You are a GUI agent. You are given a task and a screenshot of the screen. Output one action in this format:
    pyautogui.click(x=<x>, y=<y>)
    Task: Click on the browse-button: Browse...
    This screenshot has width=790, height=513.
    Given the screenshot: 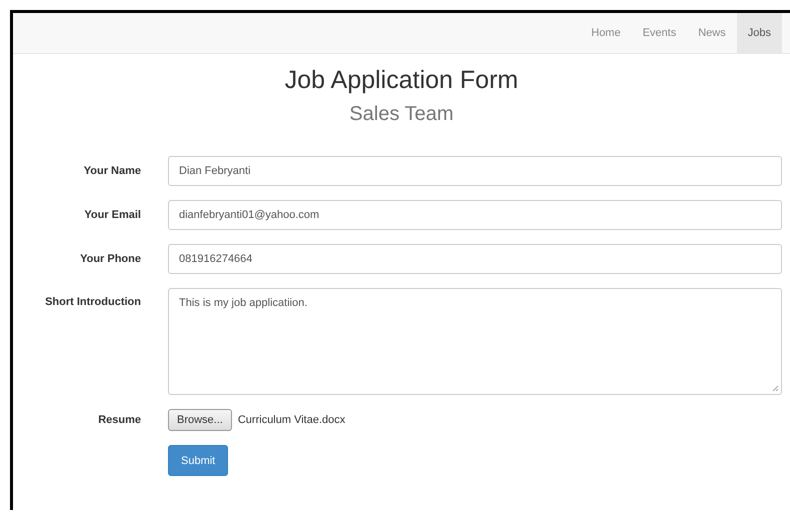 What is the action you would take?
    pyautogui.click(x=200, y=420)
    